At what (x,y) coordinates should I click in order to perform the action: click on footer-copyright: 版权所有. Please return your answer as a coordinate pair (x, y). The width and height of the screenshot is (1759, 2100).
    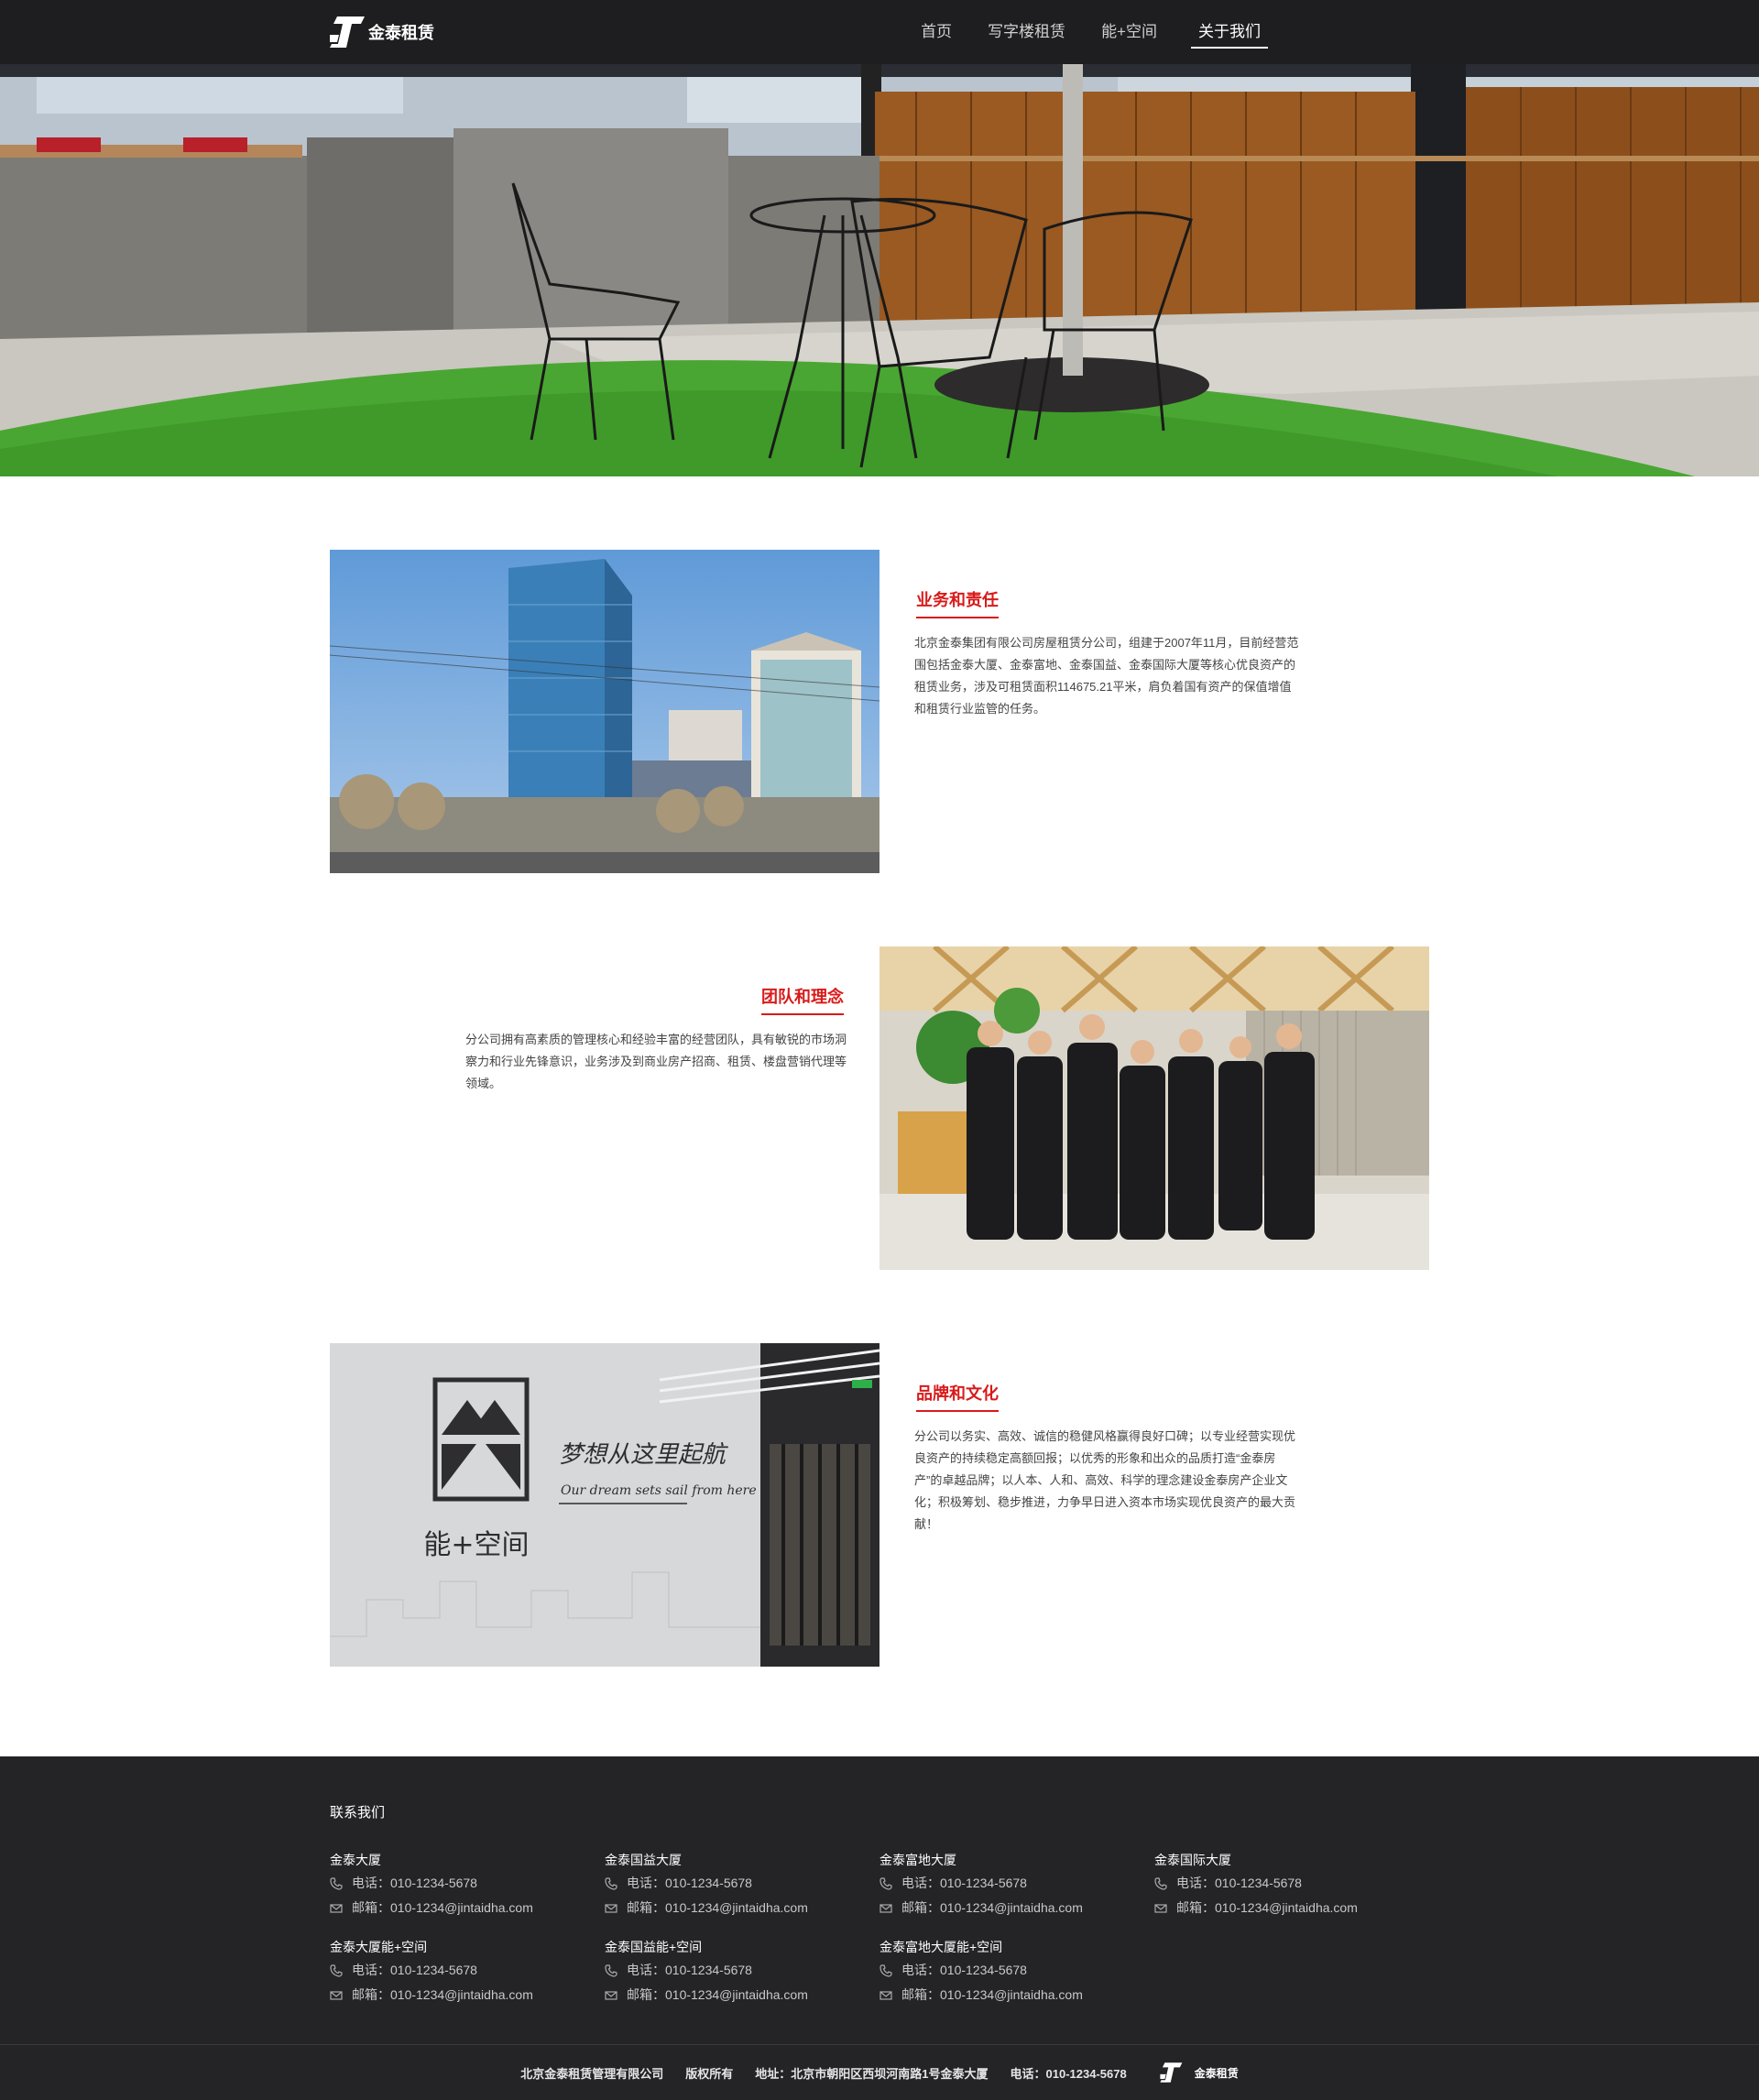
    Looking at the image, I should click on (709, 2073).